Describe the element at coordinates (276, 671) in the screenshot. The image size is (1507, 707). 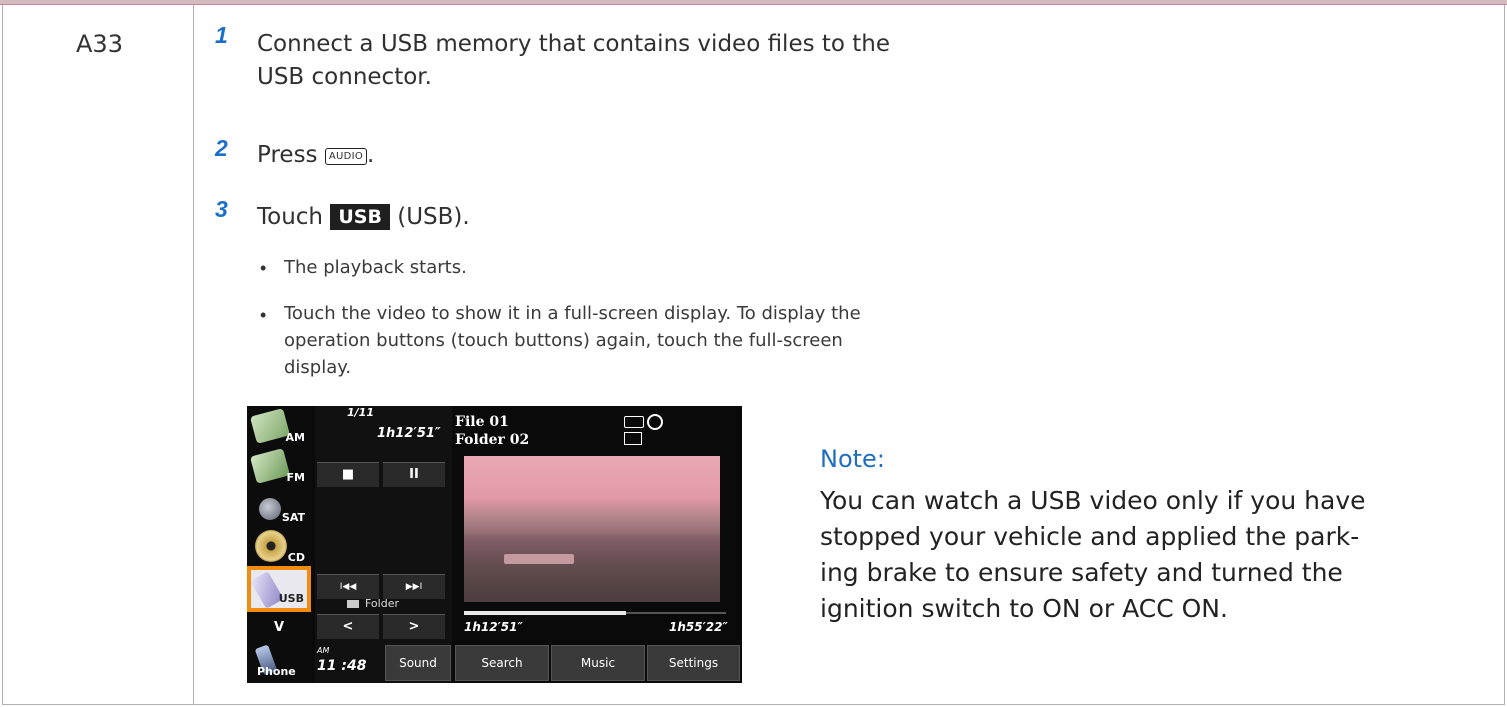
I see `source-phone-label: Phone` at that location.